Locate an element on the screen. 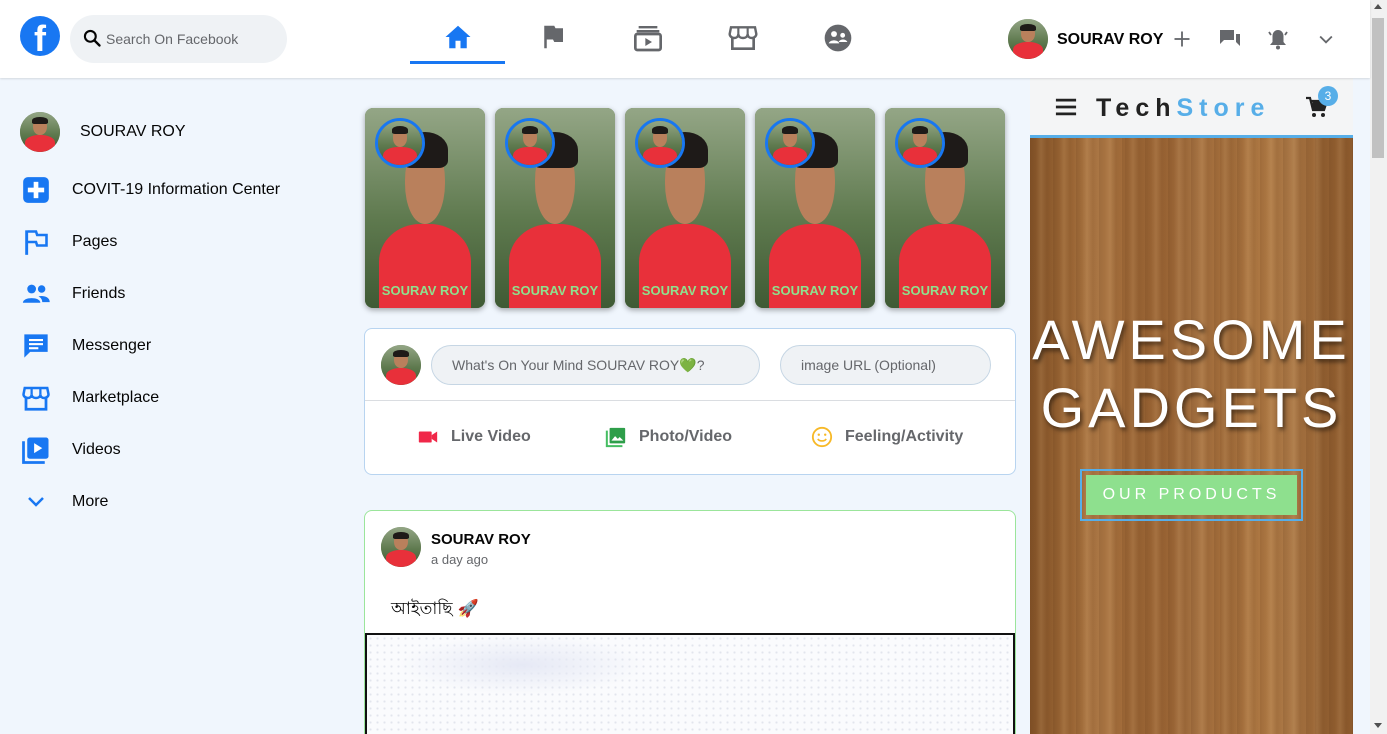  chevron-down-icon is located at coordinates (36, 502).